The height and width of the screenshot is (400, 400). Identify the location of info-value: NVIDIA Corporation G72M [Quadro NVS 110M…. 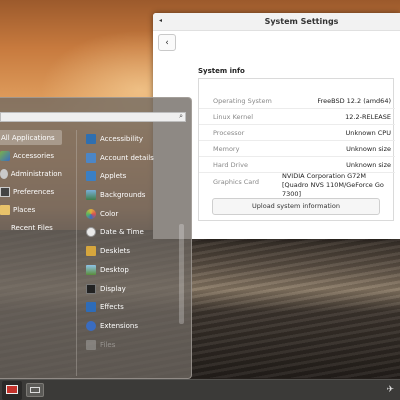
(333, 185).